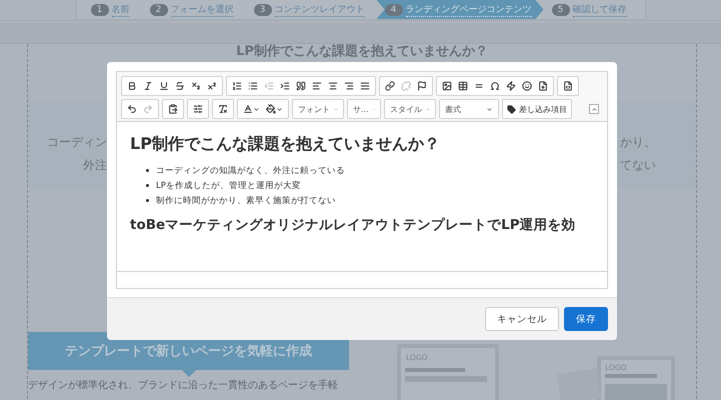 This screenshot has height=400, width=721. What do you see at coordinates (317, 86) in the screenshot?
I see `align-left-icon` at bounding box center [317, 86].